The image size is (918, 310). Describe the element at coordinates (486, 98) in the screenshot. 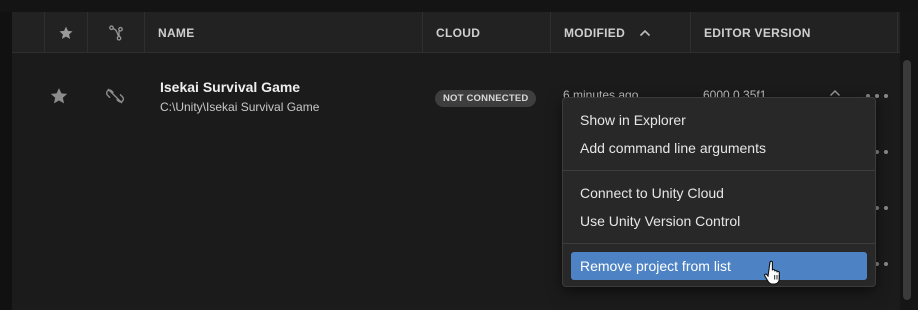

I see `cloud-status-badge: NOT CONNECTED` at that location.